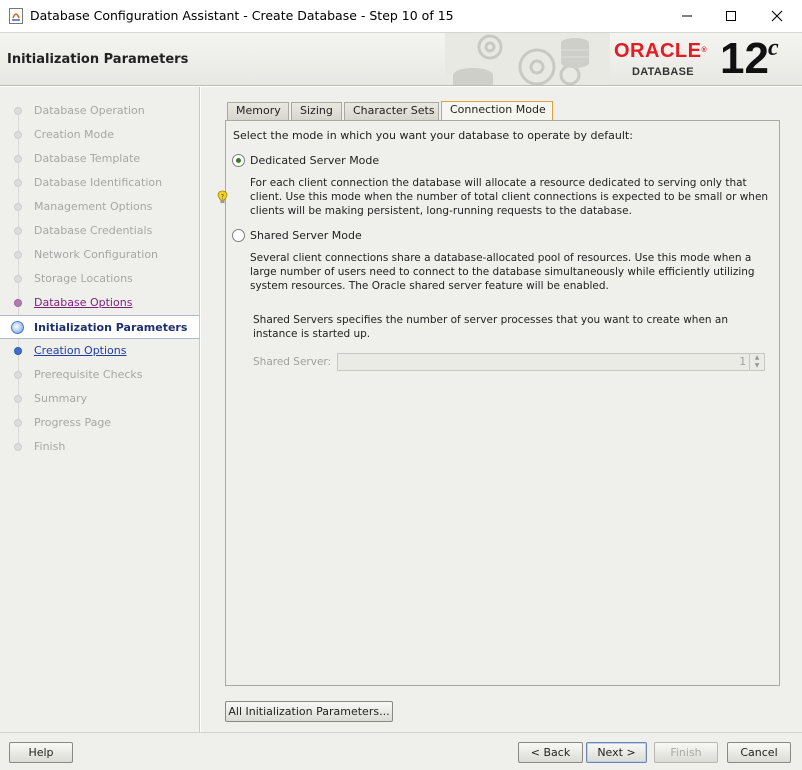 The width and height of the screenshot is (802, 770). Describe the element at coordinates (88, 374) in the screenshot. I see `step-label: Prerequisite Checks` at that location.